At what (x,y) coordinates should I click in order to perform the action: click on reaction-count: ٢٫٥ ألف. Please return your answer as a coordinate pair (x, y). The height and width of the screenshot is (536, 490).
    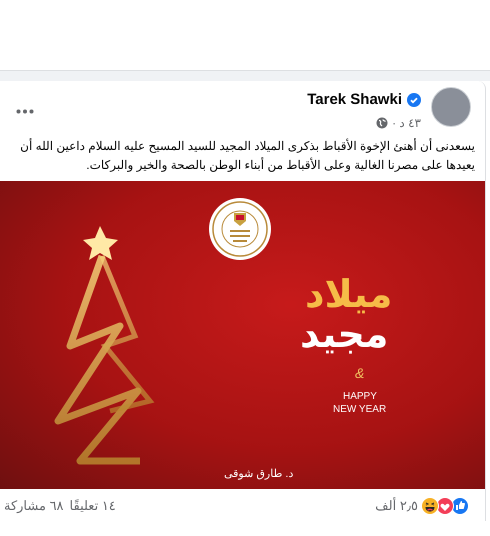
    Looking at the image, I should click on (396, 506).